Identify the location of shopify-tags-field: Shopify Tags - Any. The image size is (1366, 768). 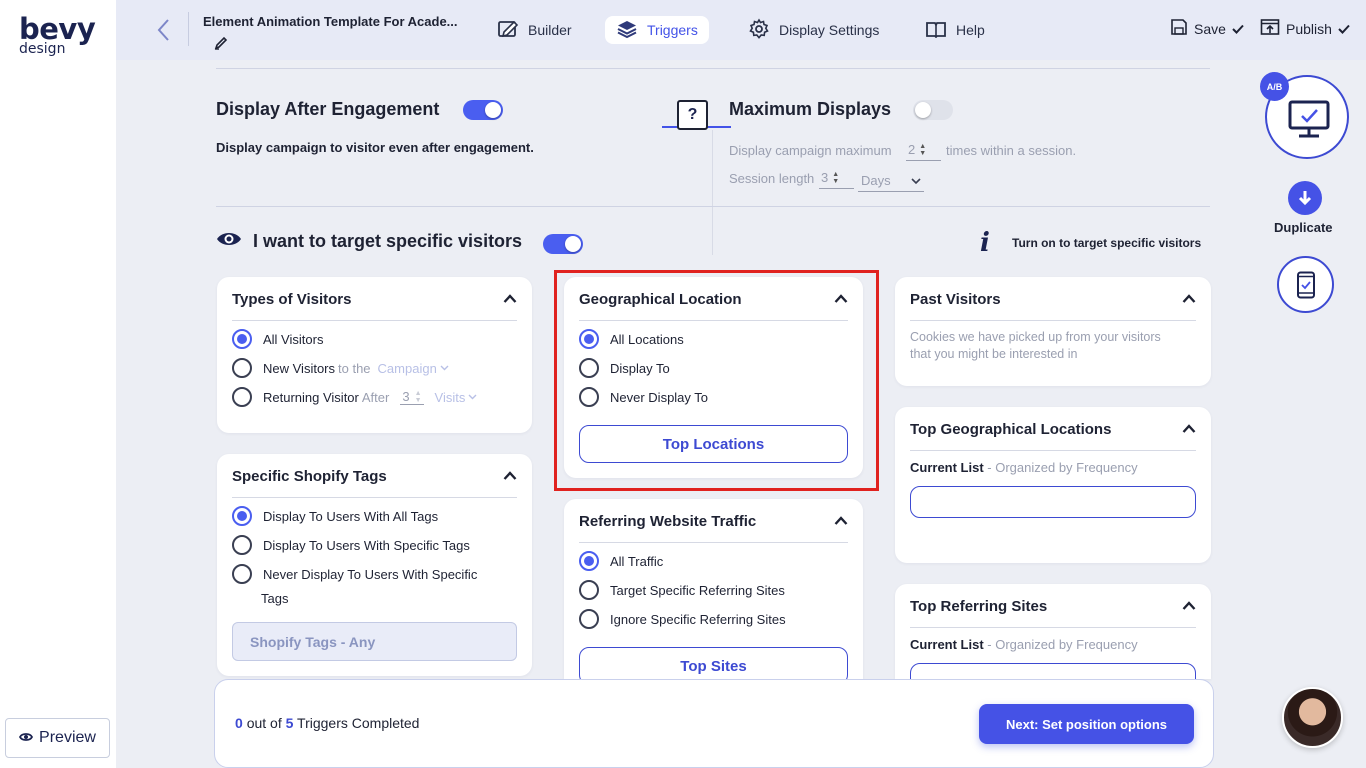
(374, 641).